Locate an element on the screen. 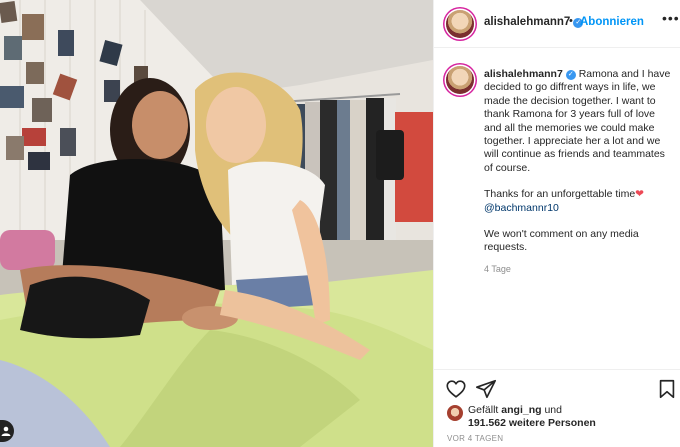 This screenshot has width=680, height=447. caption-username-text: alishalehmann7 is located at coordinates (523, 74).